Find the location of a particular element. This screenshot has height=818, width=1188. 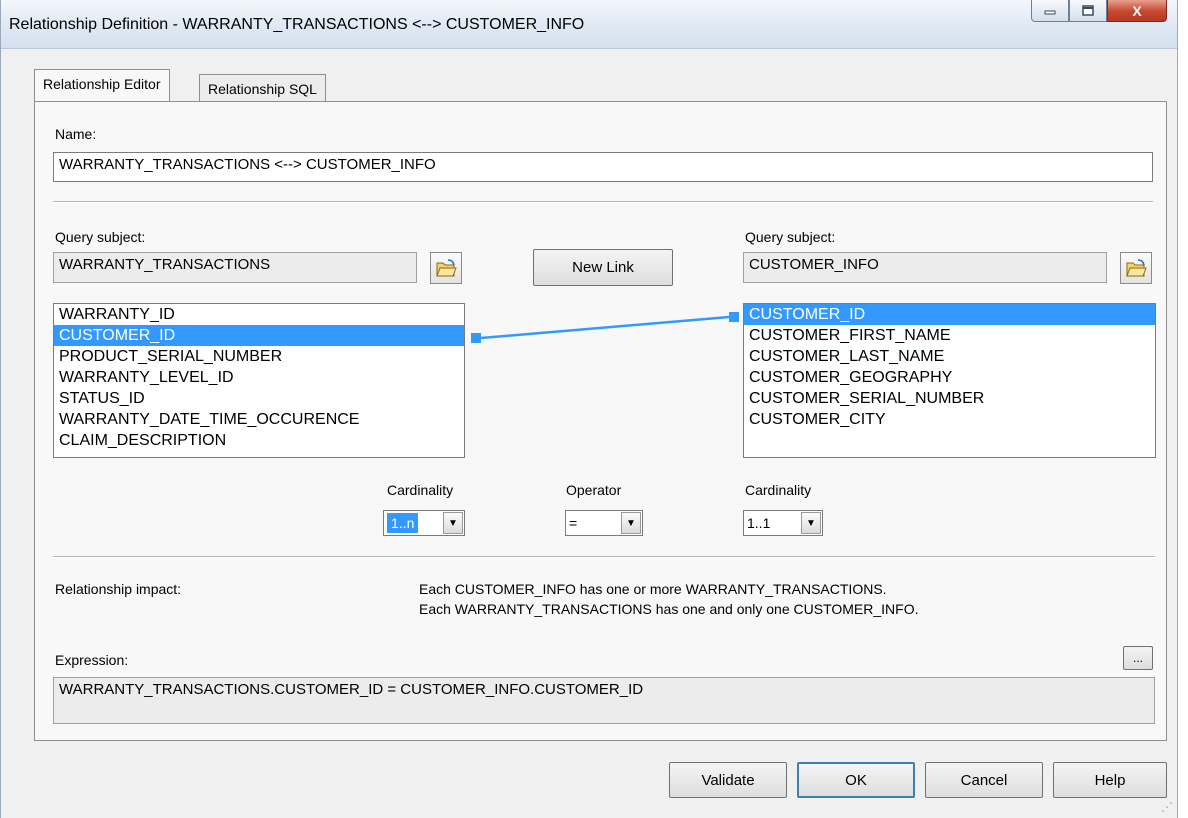

maximize-icon is located at coordinates (1088, 10).